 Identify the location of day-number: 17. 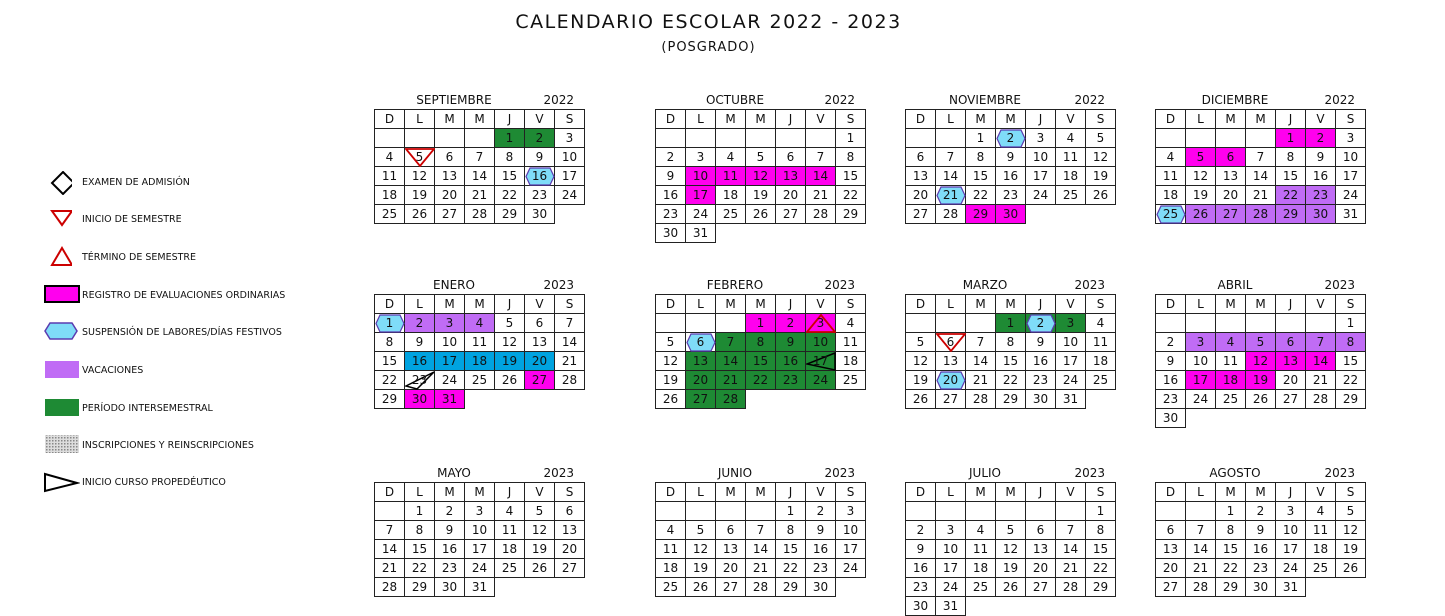
(1350, 176).